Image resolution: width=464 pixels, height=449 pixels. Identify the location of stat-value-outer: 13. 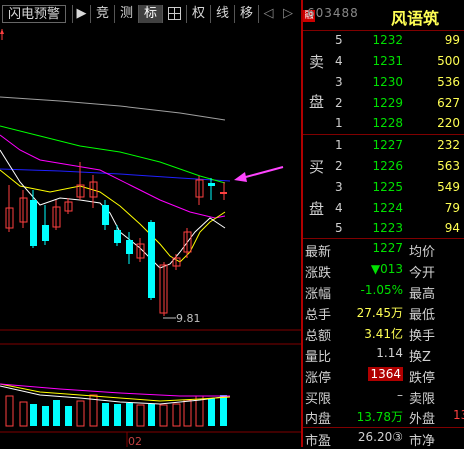
(458, 415).